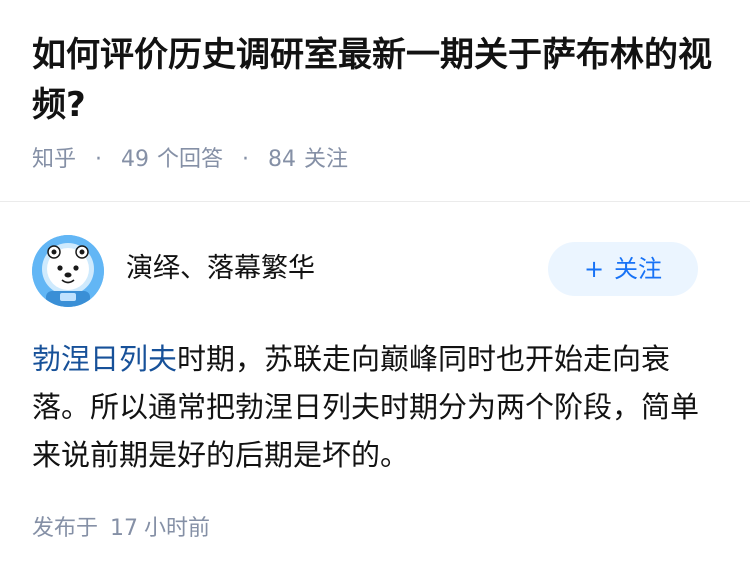 The height and width of the screenshot is (580, 750). Describe the element at coordinates (282, 159) in the screenshot. I see `follower-count: 84` at that location.